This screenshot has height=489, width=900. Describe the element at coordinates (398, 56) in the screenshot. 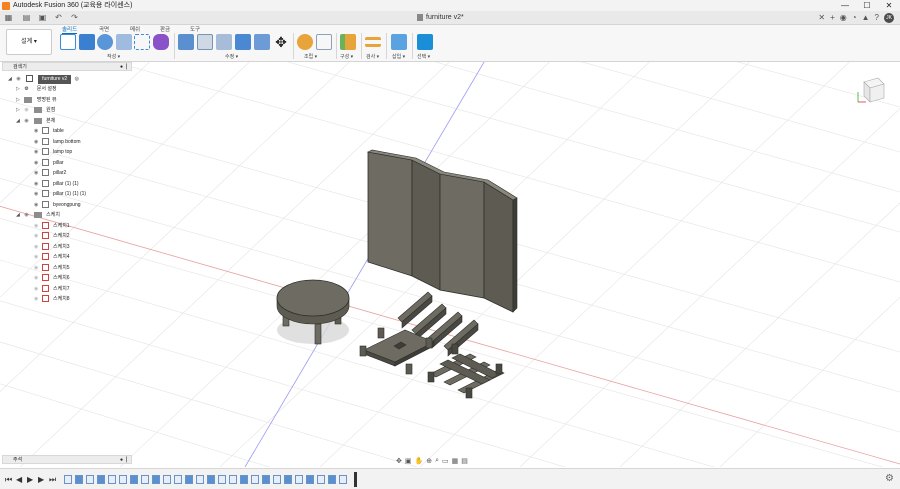

I see `group-insert: 삽입 ▾` at that location.